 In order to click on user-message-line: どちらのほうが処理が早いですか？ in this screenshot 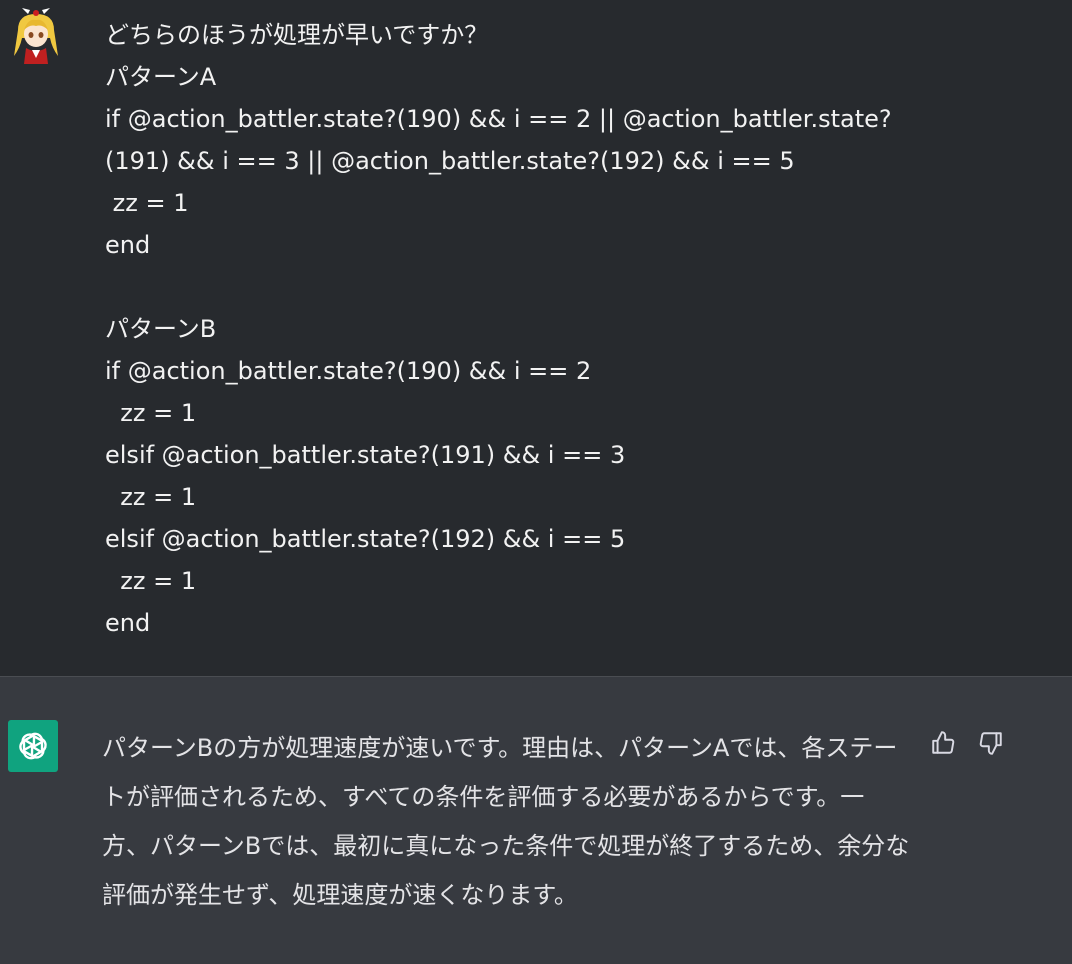, I will do `click(297, 35)`.